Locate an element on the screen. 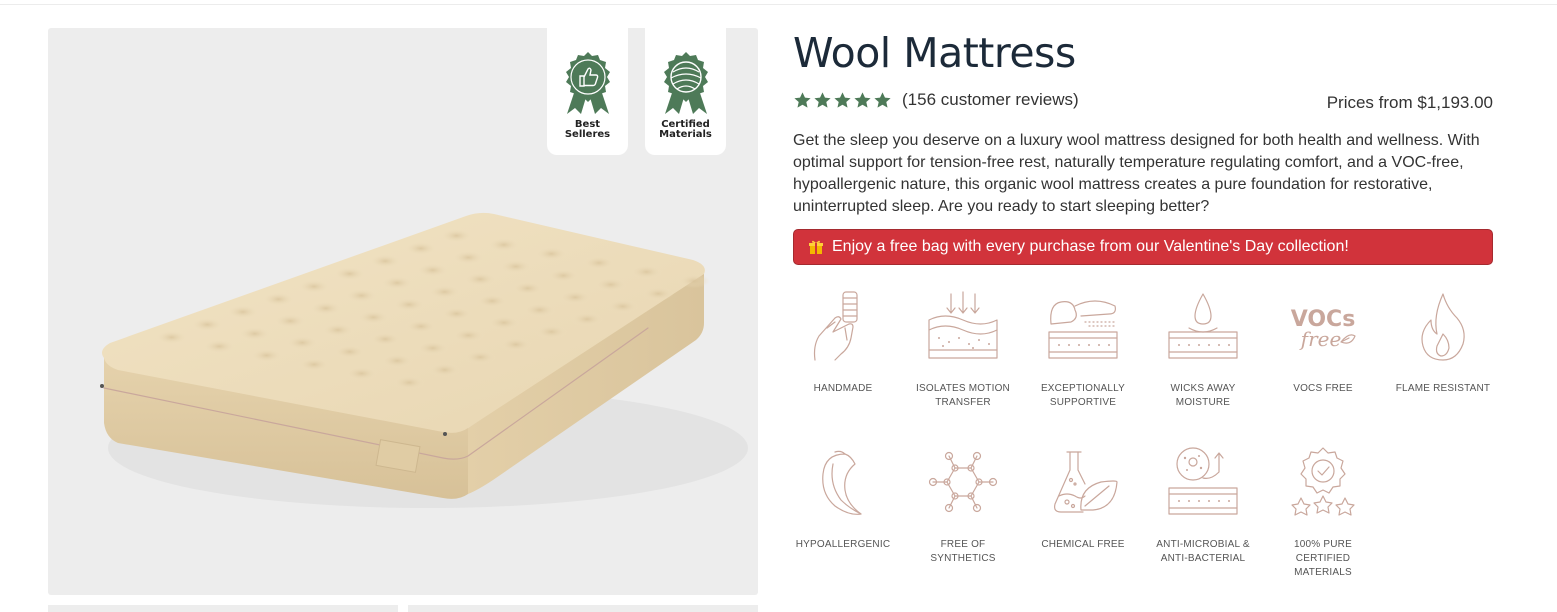 The image size is (1557, 612). feature-label: FLAME RESISTANT is located at coordinates (1443, 388).